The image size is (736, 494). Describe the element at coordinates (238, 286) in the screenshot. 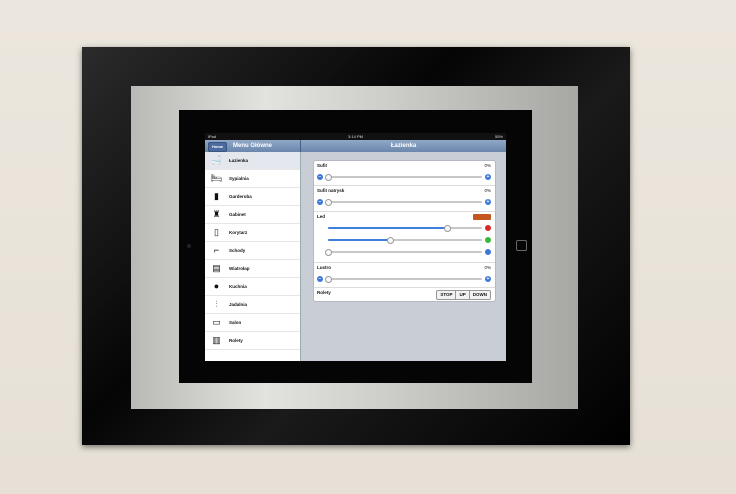

I see `sidebar-item-label: Kuchnia` at that location.